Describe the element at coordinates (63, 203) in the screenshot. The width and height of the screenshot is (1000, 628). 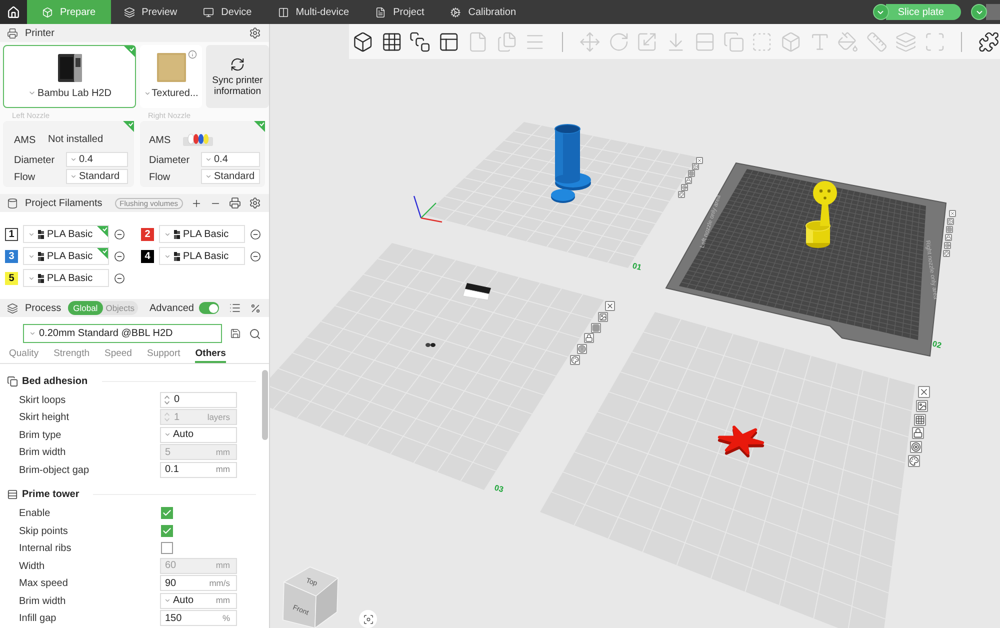
I see `section-title: Project Filaments` at that location.